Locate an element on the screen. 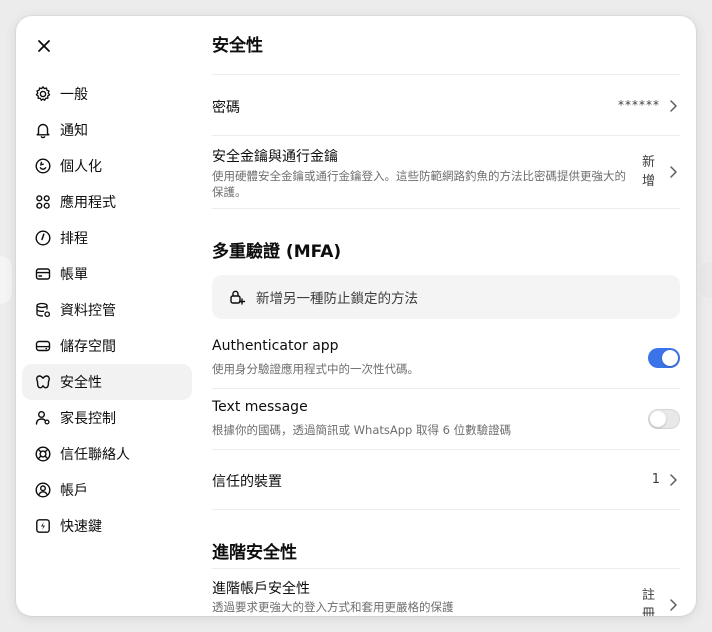  sidebar-item-trusted-contacts: 信任聯絡人 is located at coordinates (107, 454).